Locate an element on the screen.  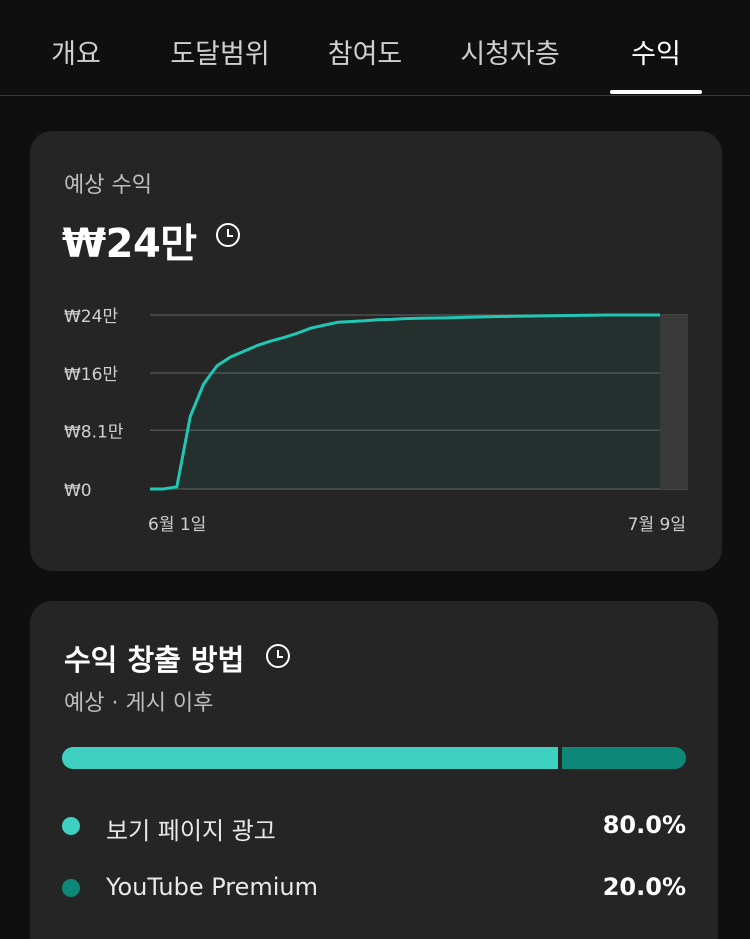
monetization-subtitle: 예상 · 게시 이후 is located at coordinates (139, 703).